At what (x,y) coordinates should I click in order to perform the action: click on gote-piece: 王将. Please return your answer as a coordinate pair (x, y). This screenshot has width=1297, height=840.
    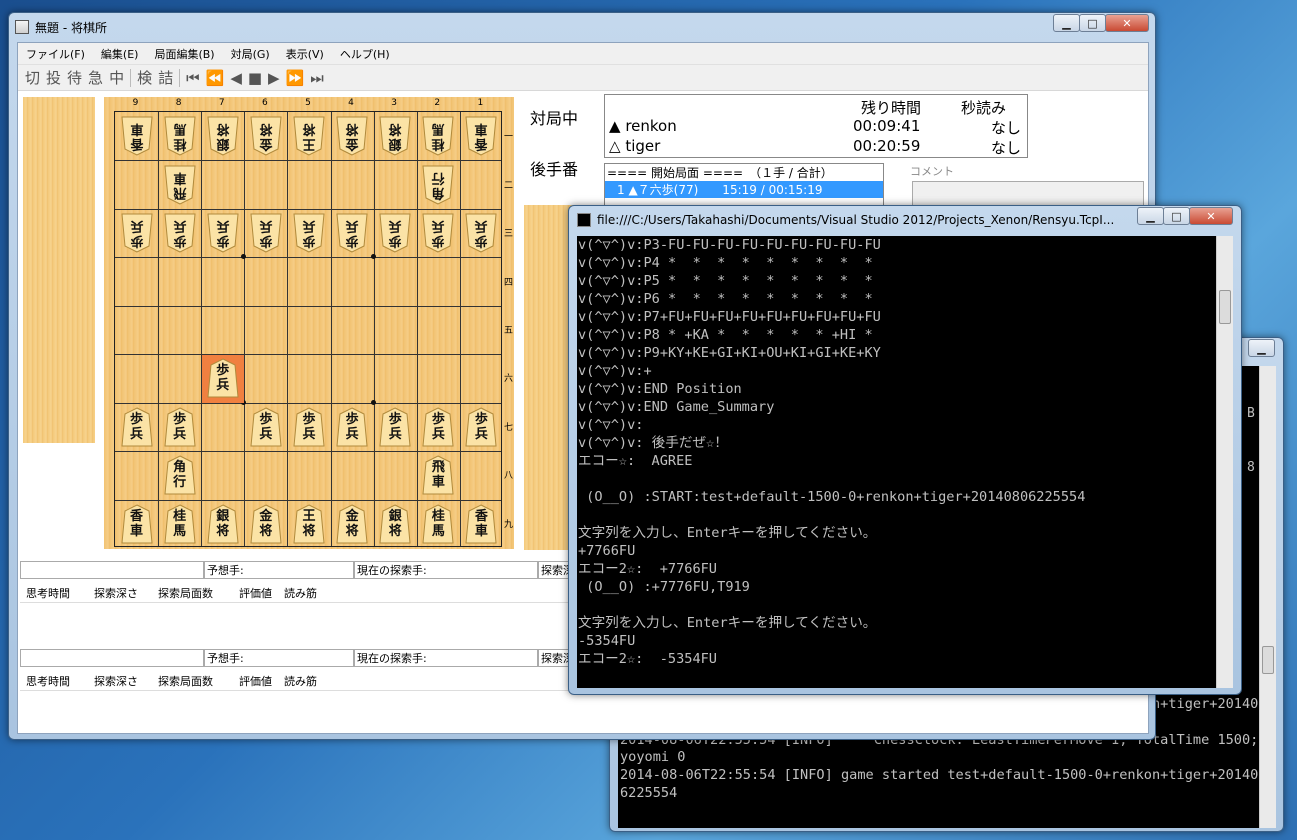
    Looking at the image, I should click on (309, 136).